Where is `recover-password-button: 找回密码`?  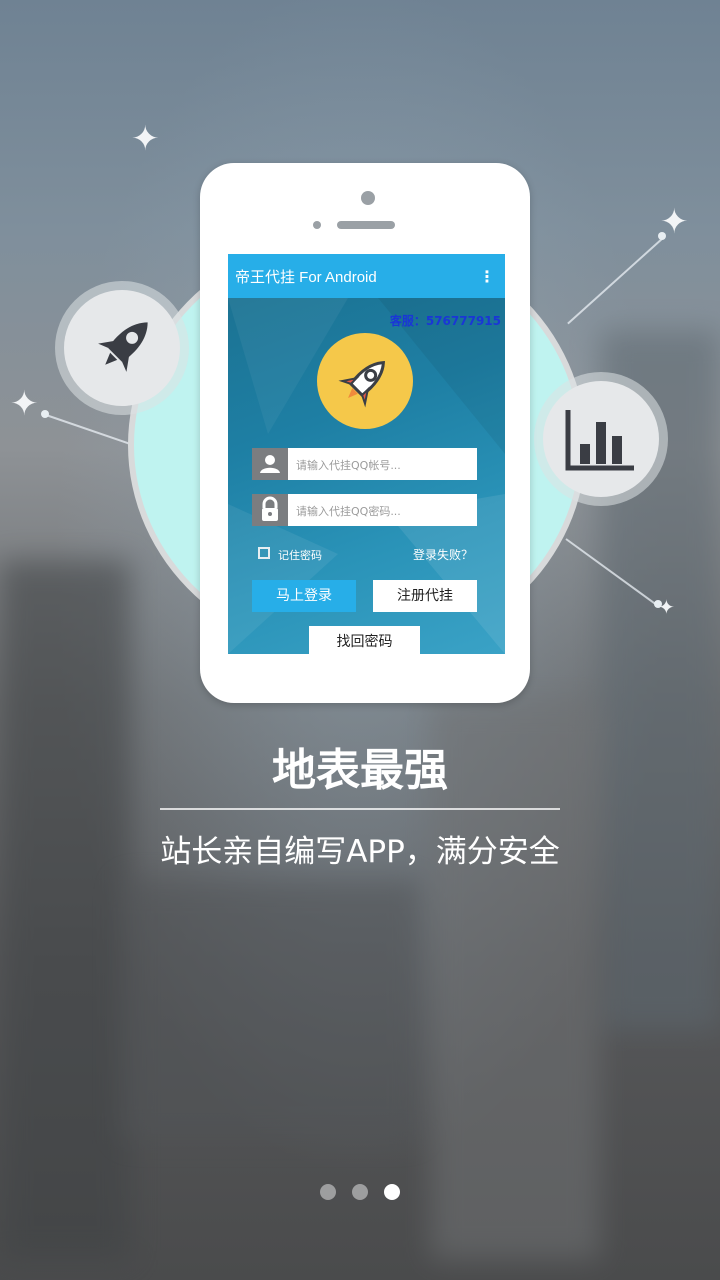 recover-password-button: 找回密码 is located at coordinates (364, 640).